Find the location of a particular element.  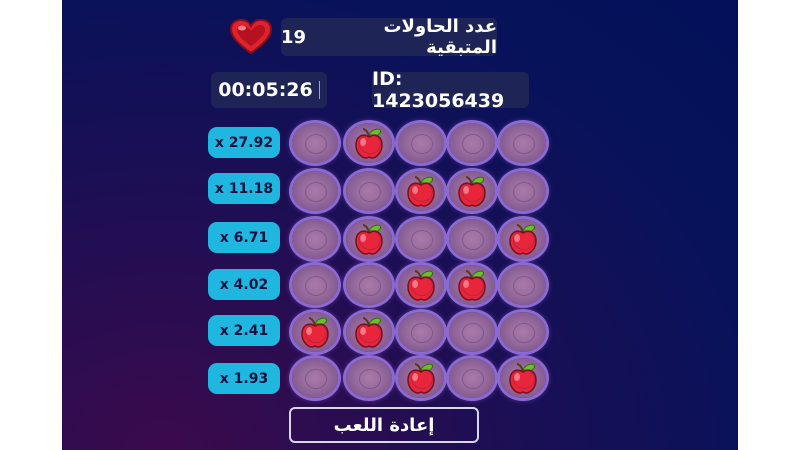

attempts-label: عدد الحاولات المتبقية is located at coordinates (440, 37).